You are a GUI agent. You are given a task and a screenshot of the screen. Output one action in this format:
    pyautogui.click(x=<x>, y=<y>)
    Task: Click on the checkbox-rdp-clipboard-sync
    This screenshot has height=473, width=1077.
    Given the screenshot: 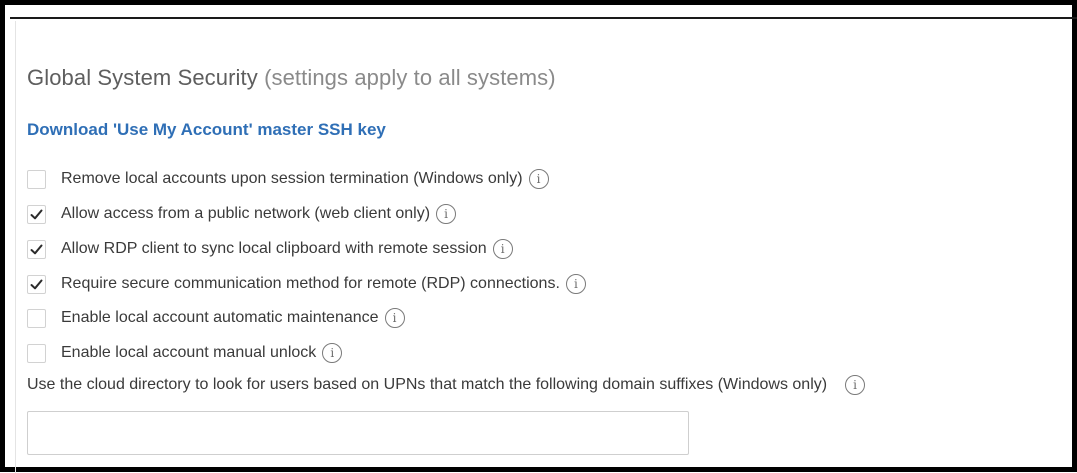 What is the action you would take?
    pyautogui.click(x=36, y=249)
    